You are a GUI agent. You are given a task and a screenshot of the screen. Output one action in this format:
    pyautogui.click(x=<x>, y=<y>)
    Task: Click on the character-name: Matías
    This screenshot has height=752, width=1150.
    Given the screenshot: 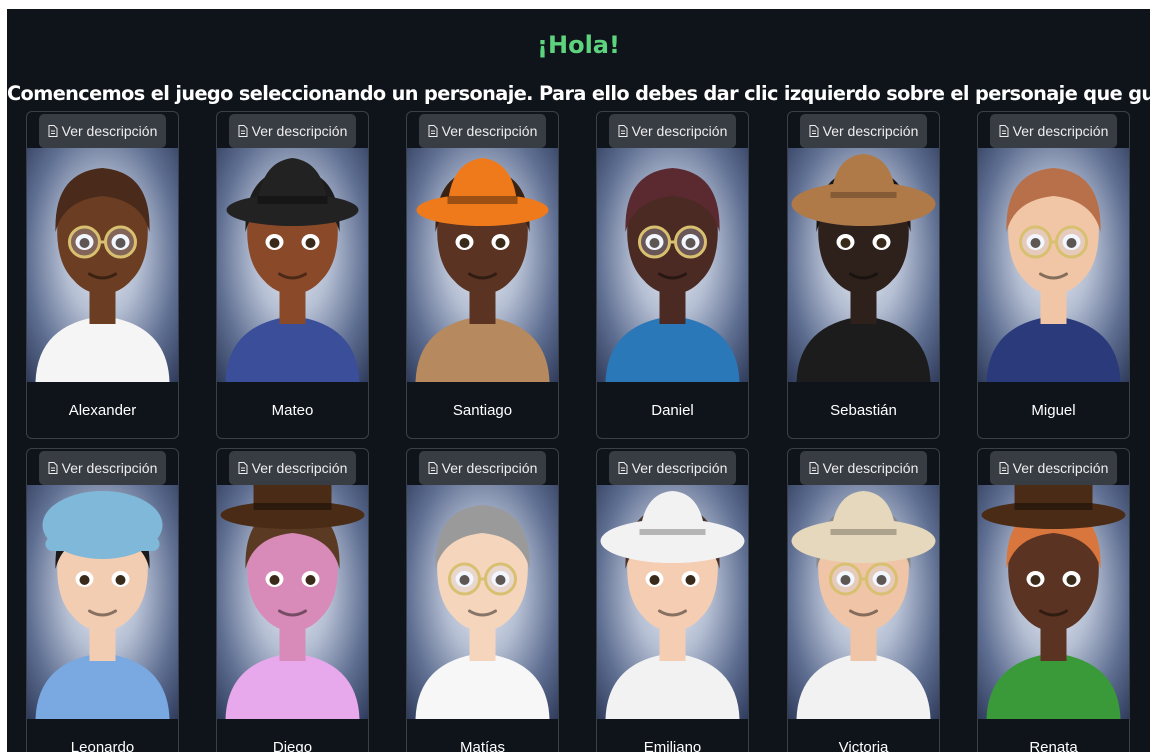 What is the action you would take?
    pyautogui.click(x=482, y=745)
    